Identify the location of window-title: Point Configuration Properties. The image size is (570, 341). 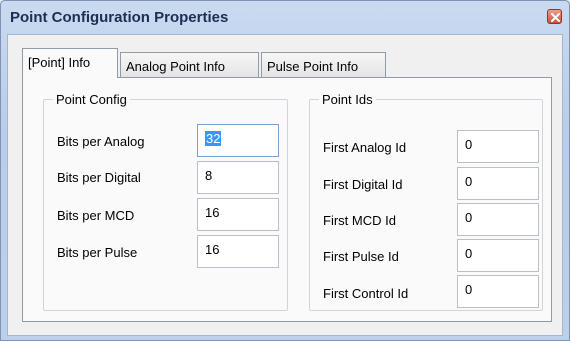
(119, 17).